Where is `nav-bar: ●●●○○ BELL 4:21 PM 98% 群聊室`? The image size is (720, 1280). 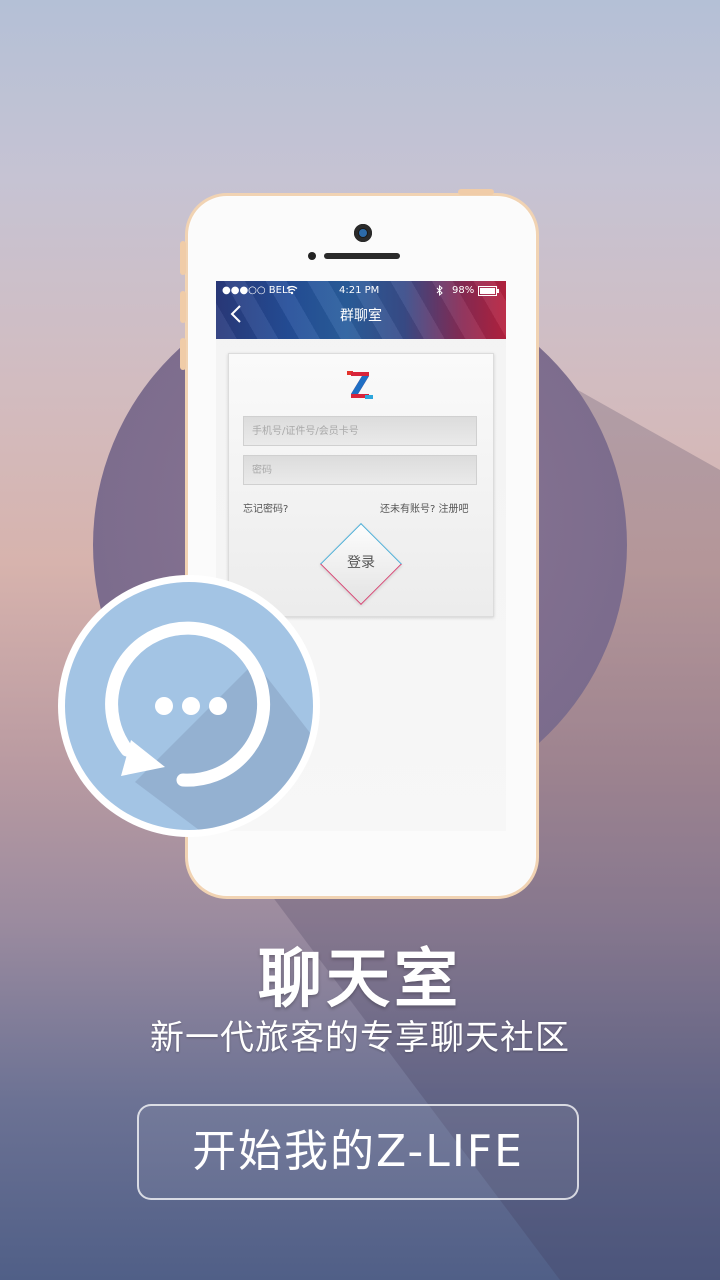 nav-bar: ●●●○○ BELL 4:21 PM 98% 群聊室 is located at coordinates (361, 310).